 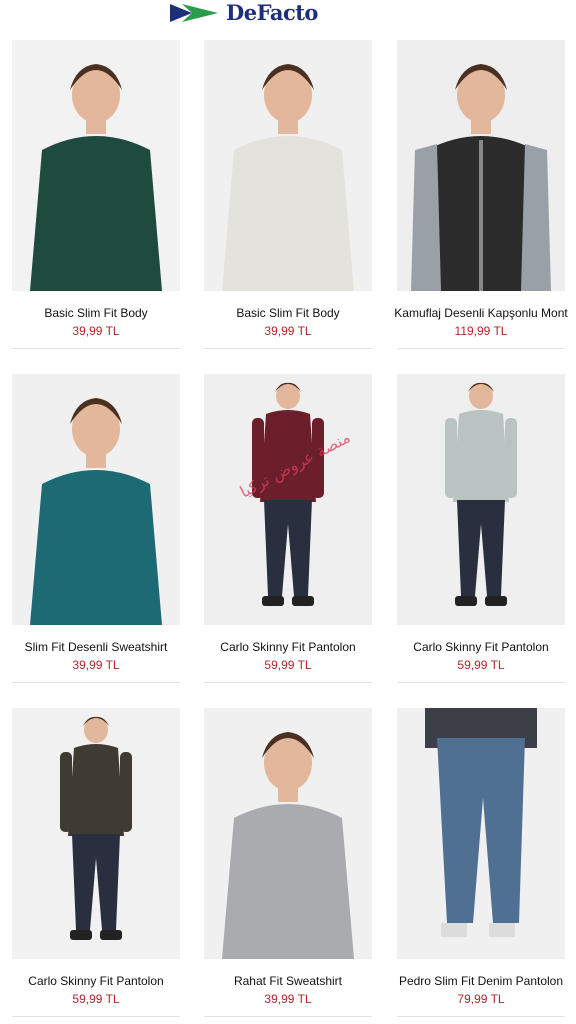 What do you see at coordinates (481, 313) in the screenshot?
I see `product-name: Kamuflaj Desenli Kapşonlu Mont` at bounding box center [481, 313].